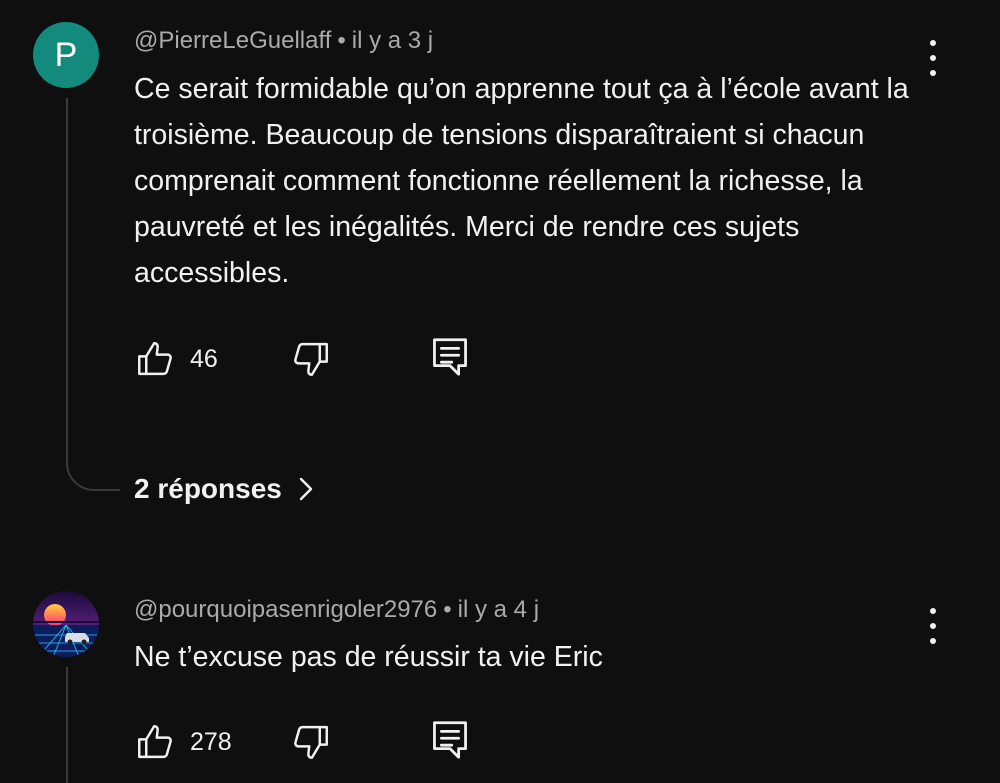 Image resolution: width=1000 pixels, height=783 pixels. I want to click on like-count: 46, so click(204, 358).